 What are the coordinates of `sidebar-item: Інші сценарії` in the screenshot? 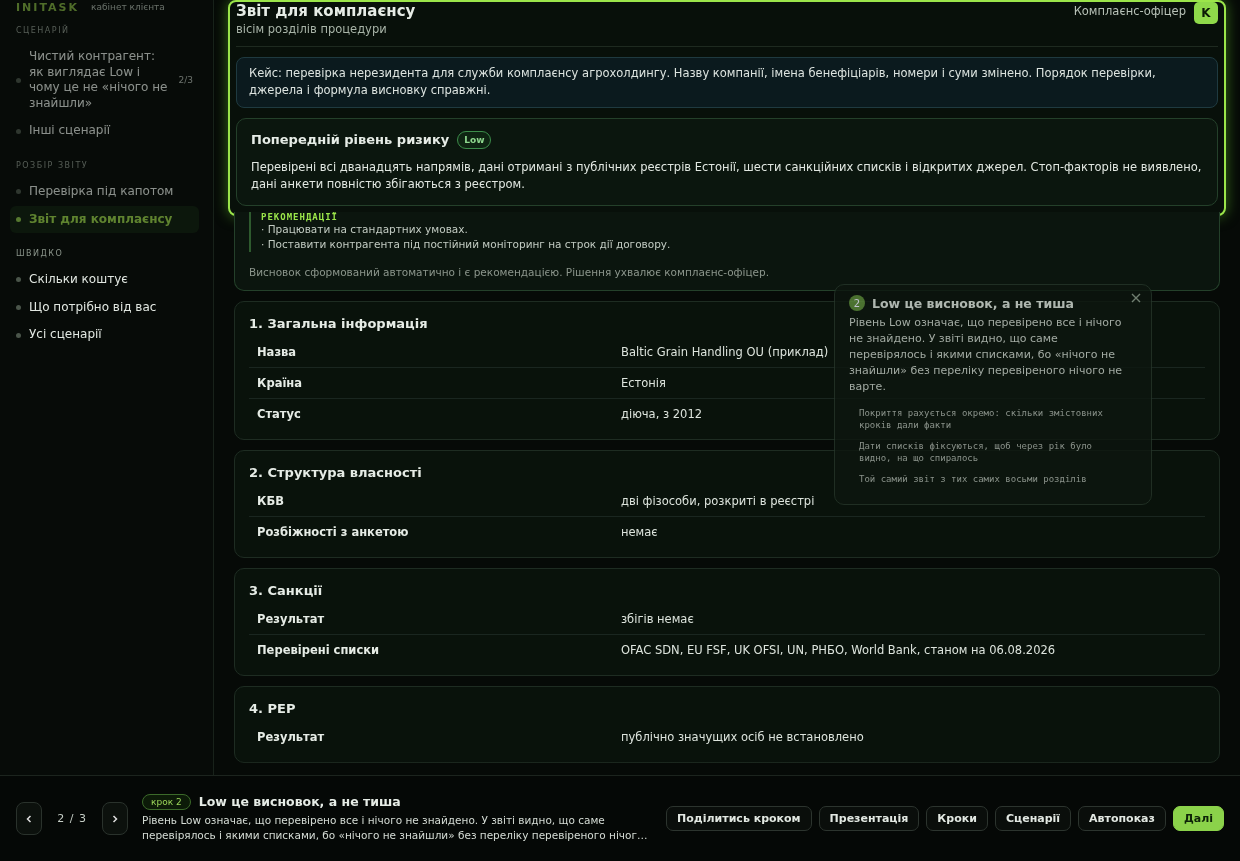 It's located at (104, 131).